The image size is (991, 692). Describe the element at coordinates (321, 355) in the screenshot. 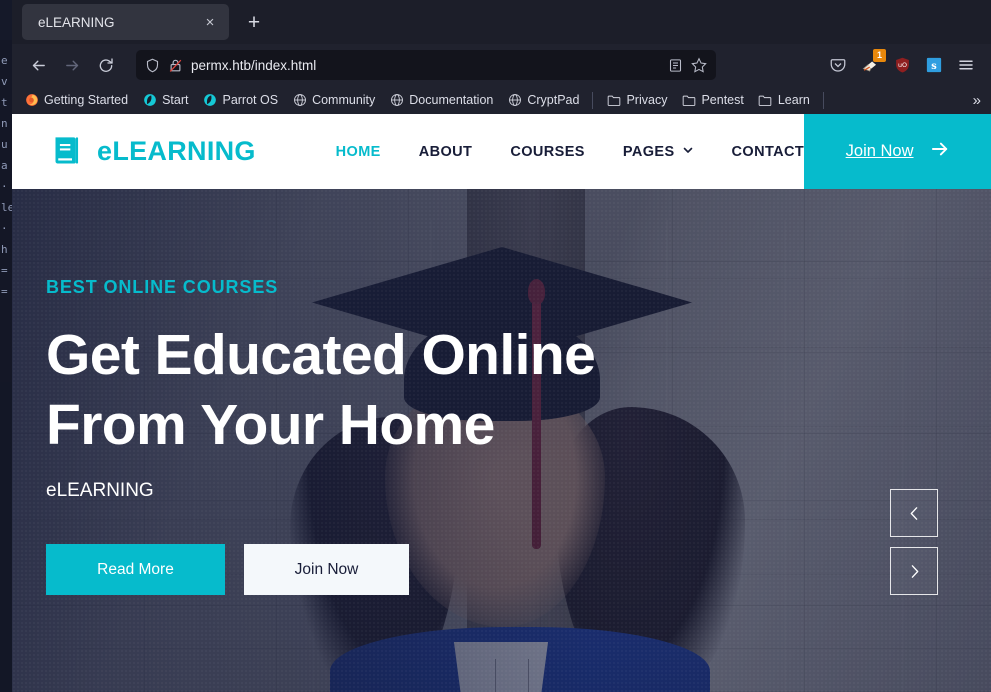

I see `hero-heading-line-1: Get Educated Online` at that location.